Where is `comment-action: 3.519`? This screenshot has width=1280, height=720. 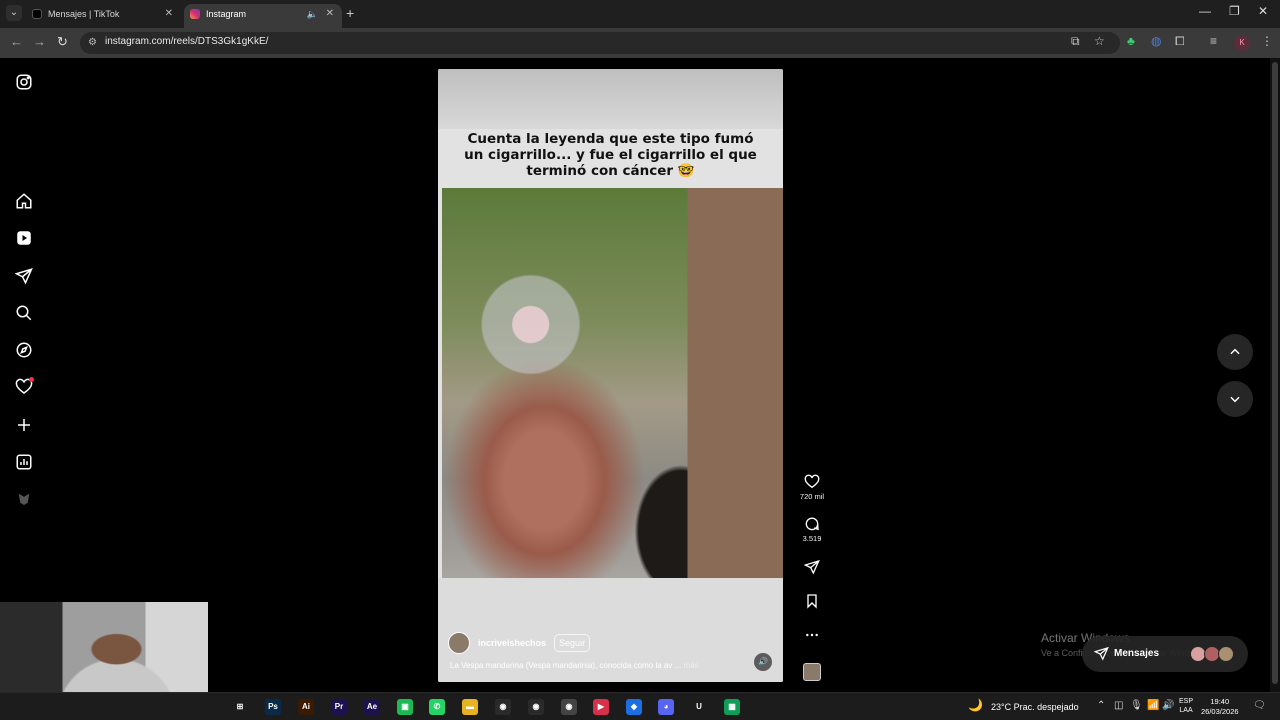
comment-action: 3.519 is located at coordinates (812, 529).